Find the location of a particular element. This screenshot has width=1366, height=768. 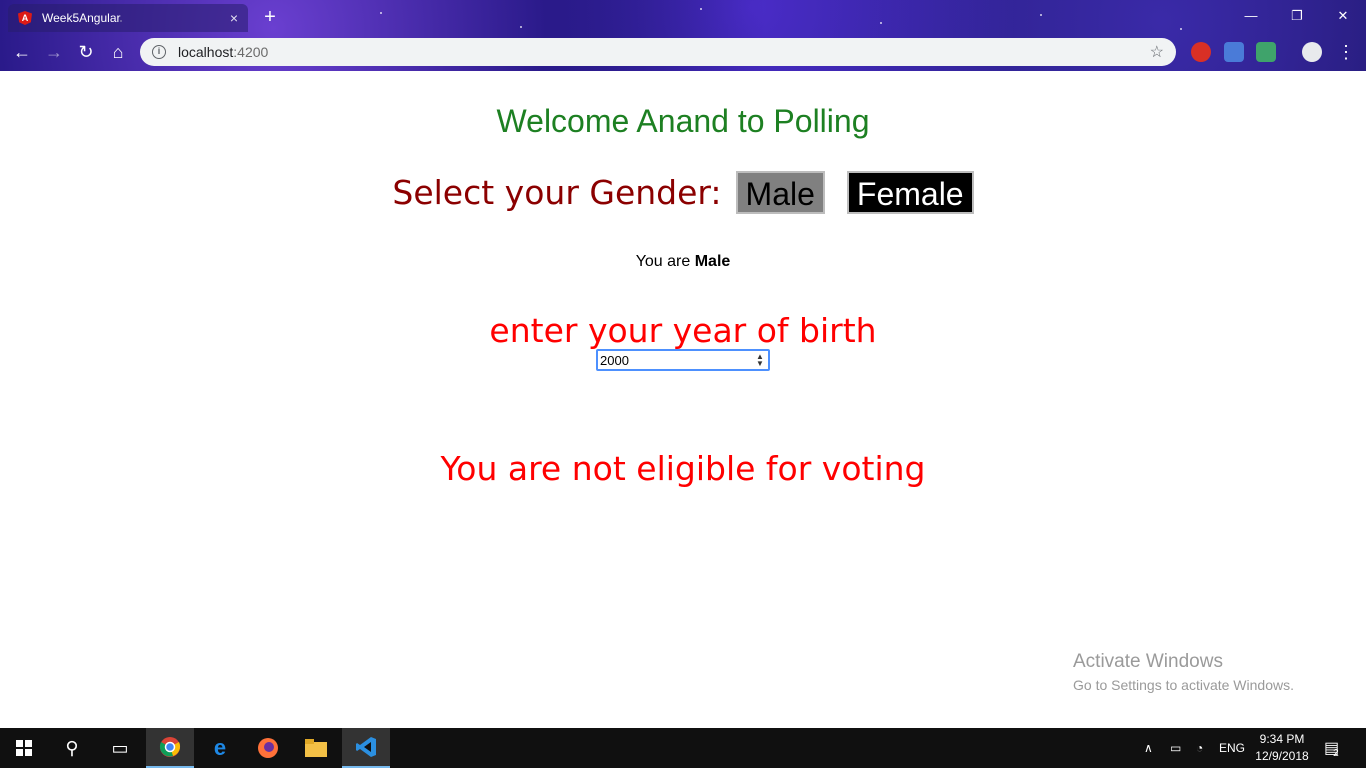

home-icon: ⌂ is located at coordinates (118, 52).